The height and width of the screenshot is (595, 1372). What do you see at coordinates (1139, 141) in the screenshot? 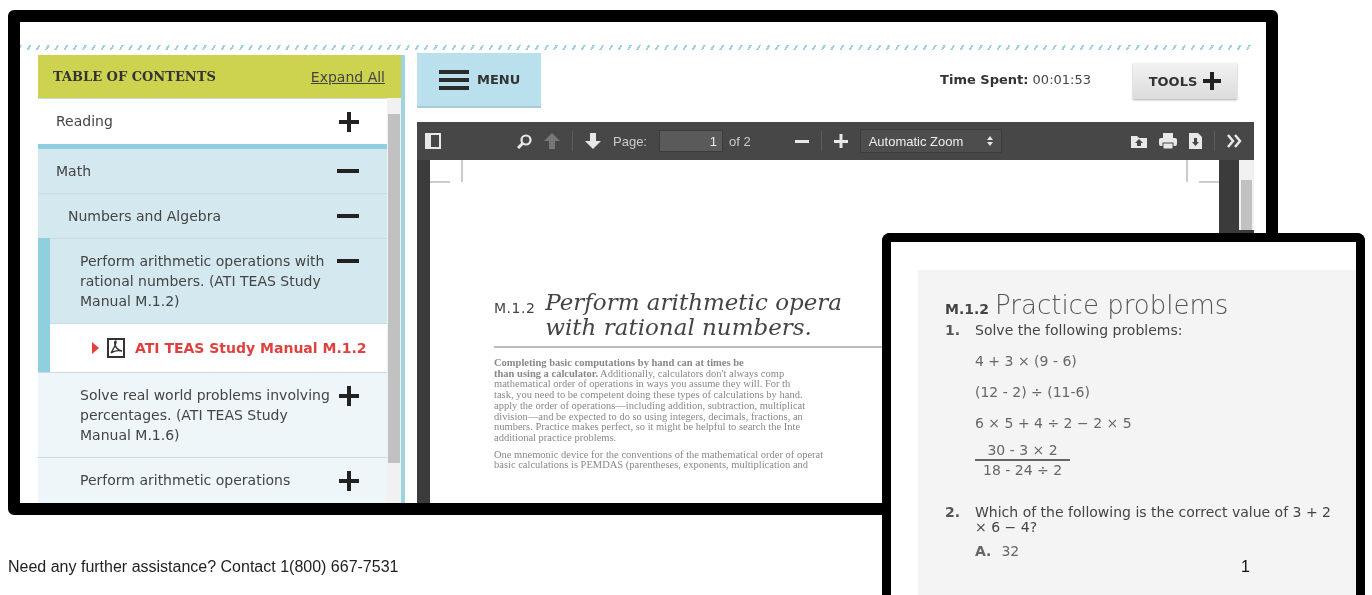
I see `open-file-icon` at bounding box center [1139, 141].